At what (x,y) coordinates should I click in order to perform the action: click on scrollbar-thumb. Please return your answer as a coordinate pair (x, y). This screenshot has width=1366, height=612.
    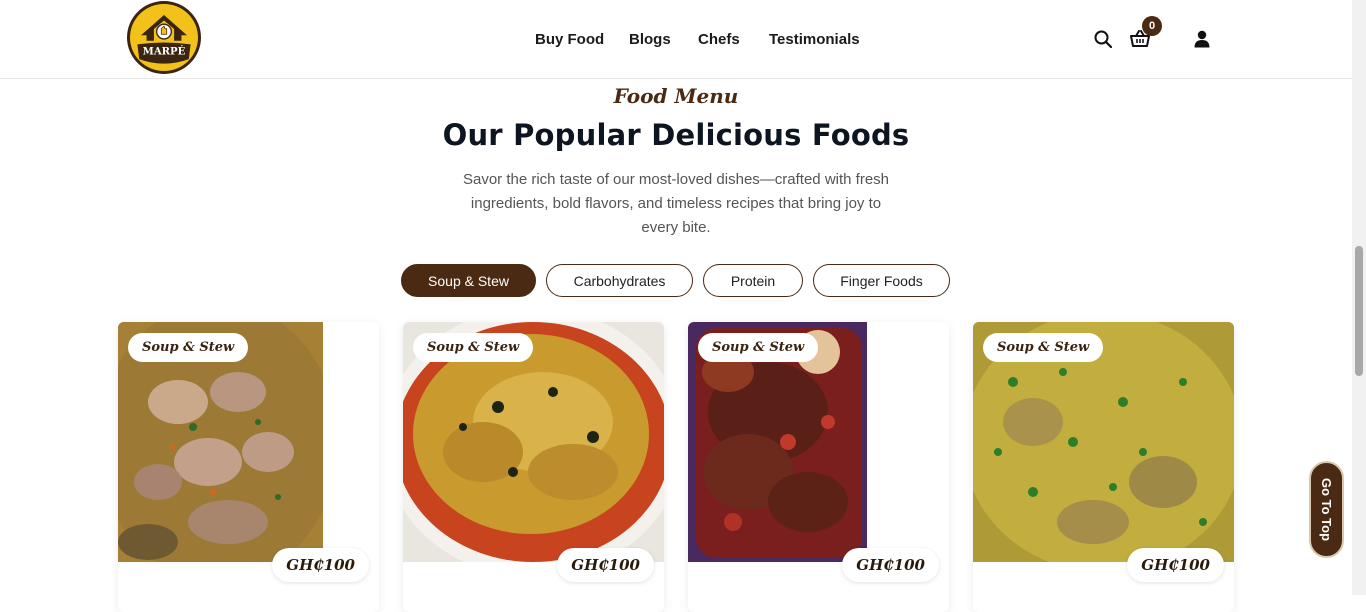
    Looking at the image, I should click on (1359, 311).